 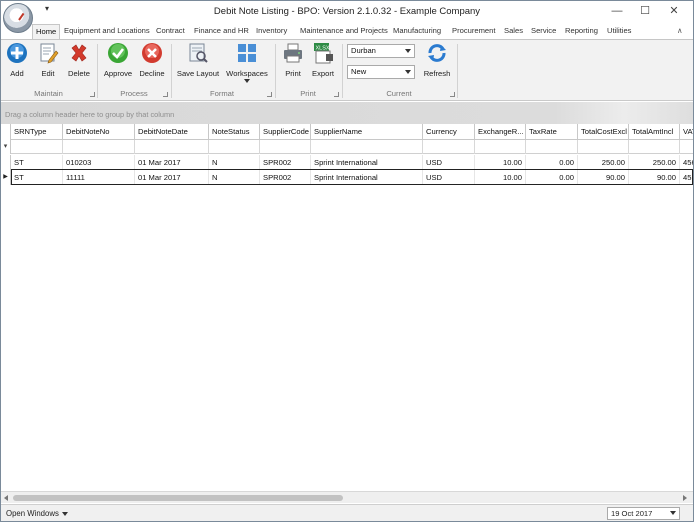 I want to click on tab-sales: Sales, so click(x=513, y=31).